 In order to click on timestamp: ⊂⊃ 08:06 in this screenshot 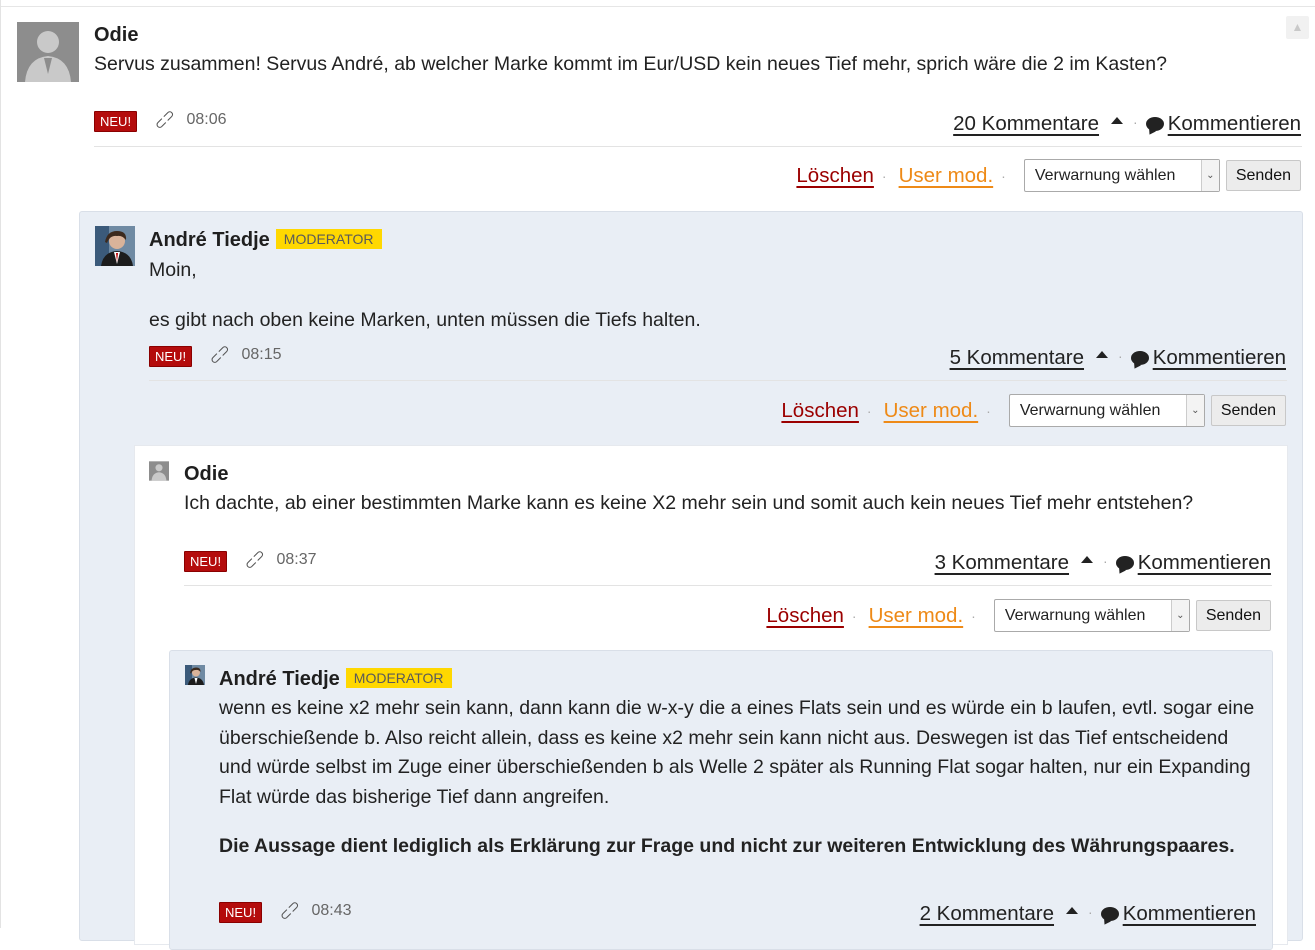, I will do `click(188, 119)`.